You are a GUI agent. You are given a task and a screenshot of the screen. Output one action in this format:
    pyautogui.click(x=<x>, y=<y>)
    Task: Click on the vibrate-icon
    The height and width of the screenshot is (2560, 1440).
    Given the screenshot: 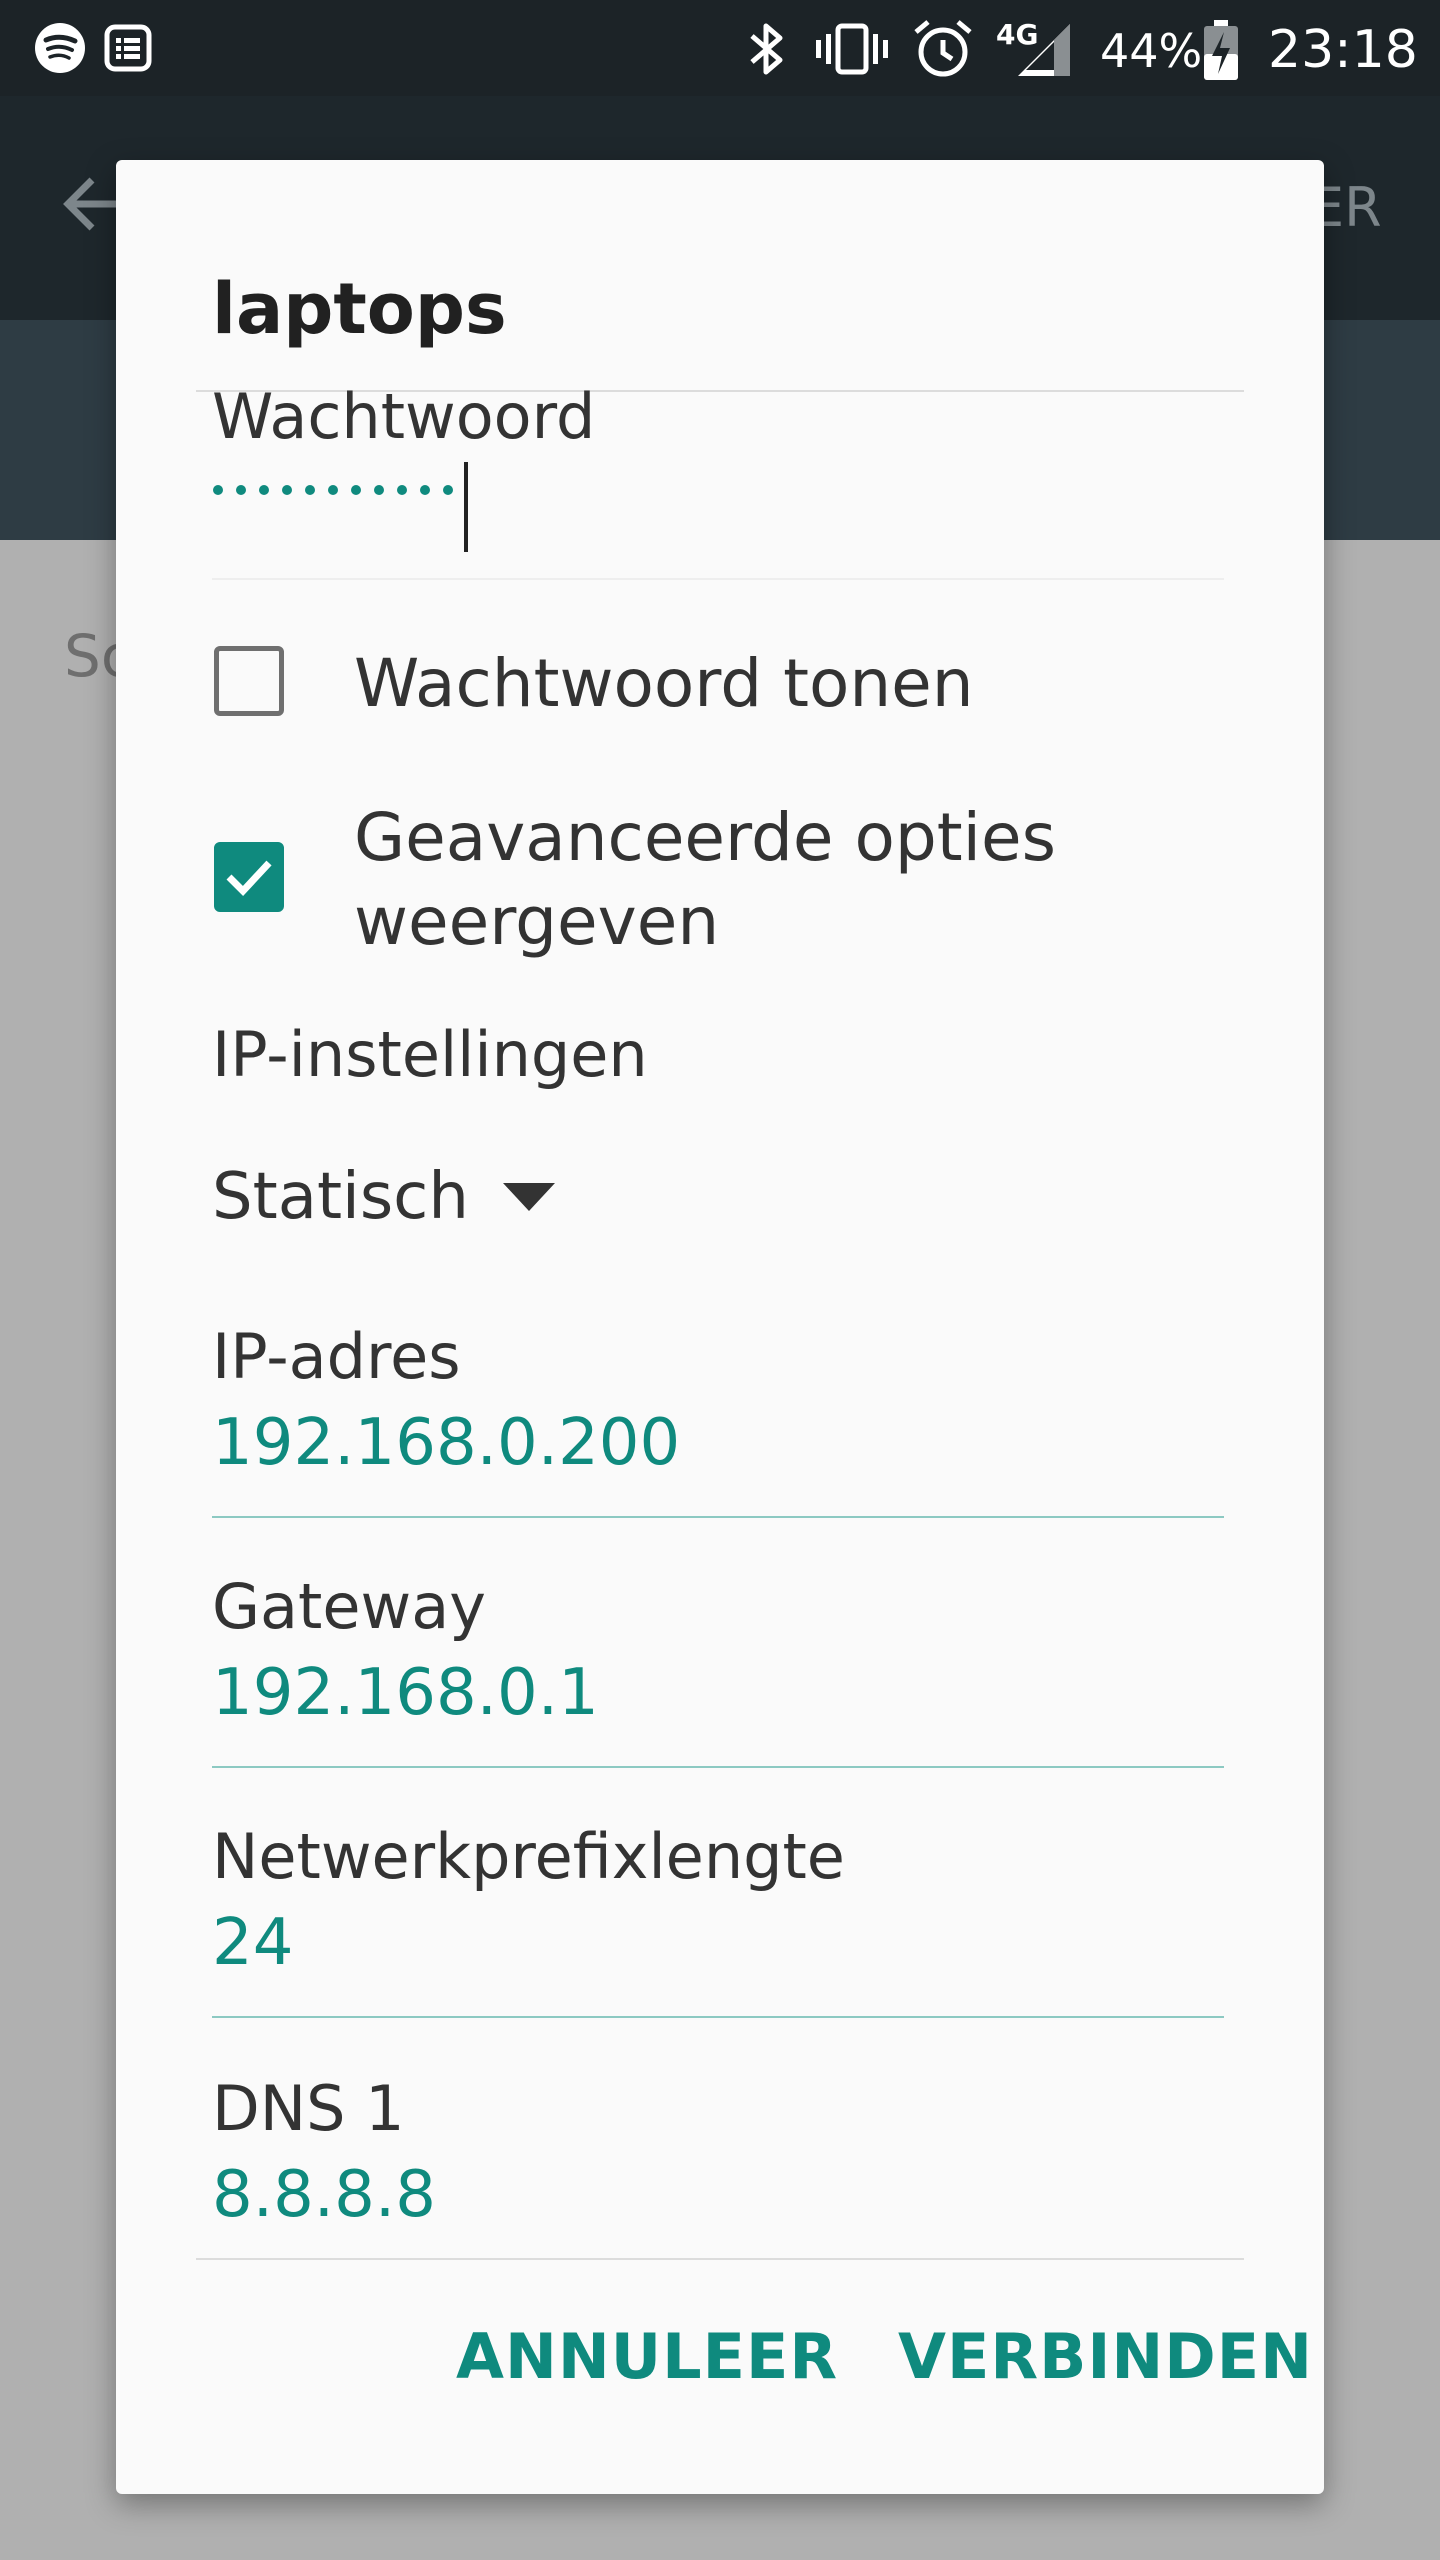 What is the action you would take?
    pyautogui.click(x=852, y=51)
    